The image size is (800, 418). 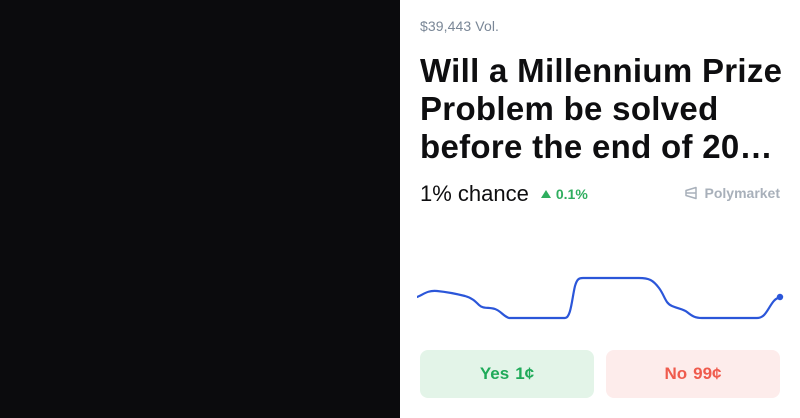 I want to click on price-history-chart, so click(x=600, y=298).